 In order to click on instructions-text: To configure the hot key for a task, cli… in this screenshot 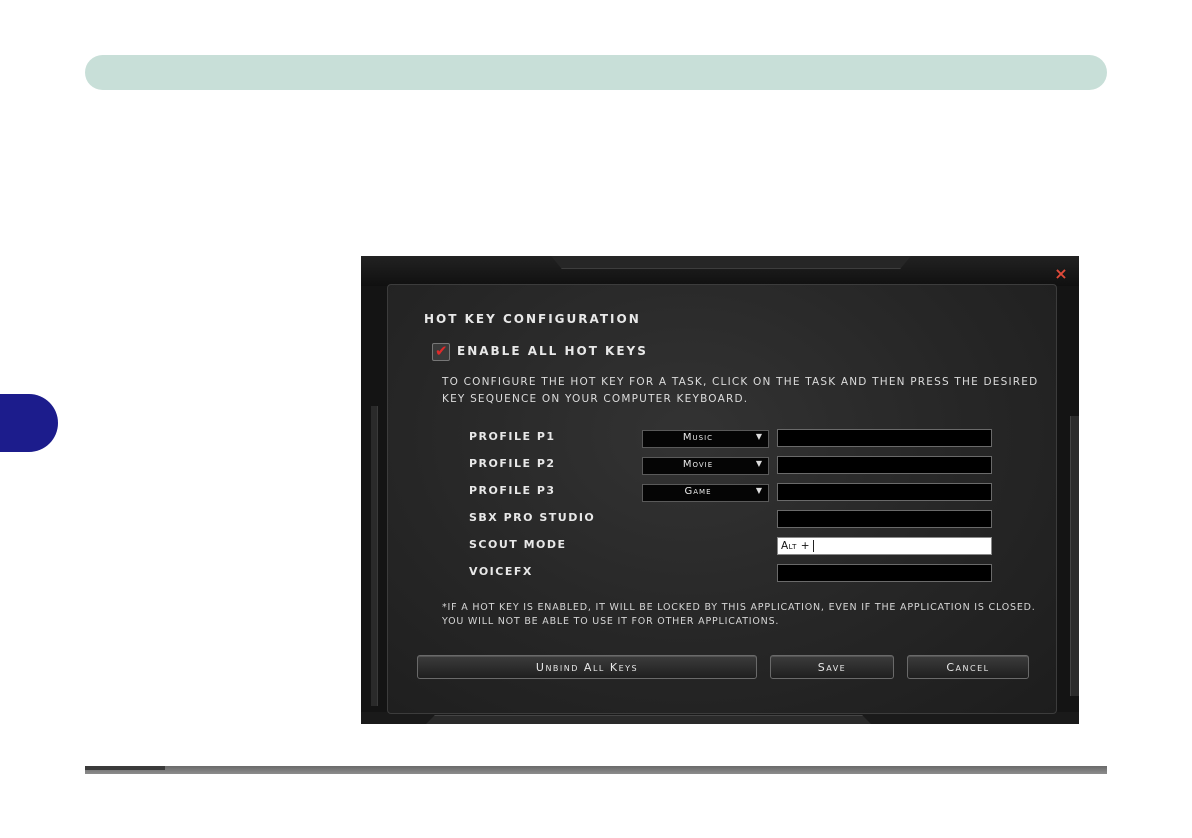, I will do `click(740, 390)`.